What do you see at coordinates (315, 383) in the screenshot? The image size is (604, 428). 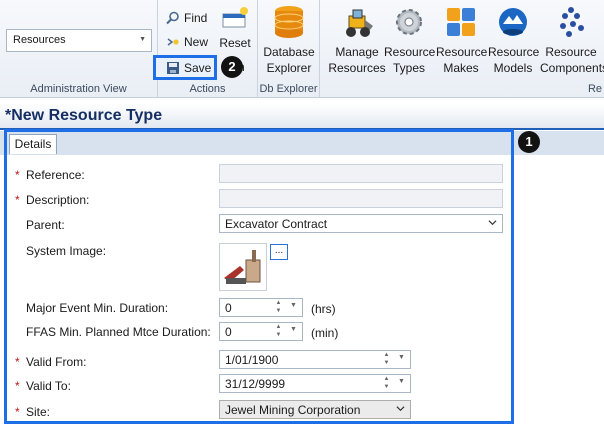 I see `valid-to-date-picker: 31/12/9999 ▲ ▼ ▼` at bounding box center [315, 383].